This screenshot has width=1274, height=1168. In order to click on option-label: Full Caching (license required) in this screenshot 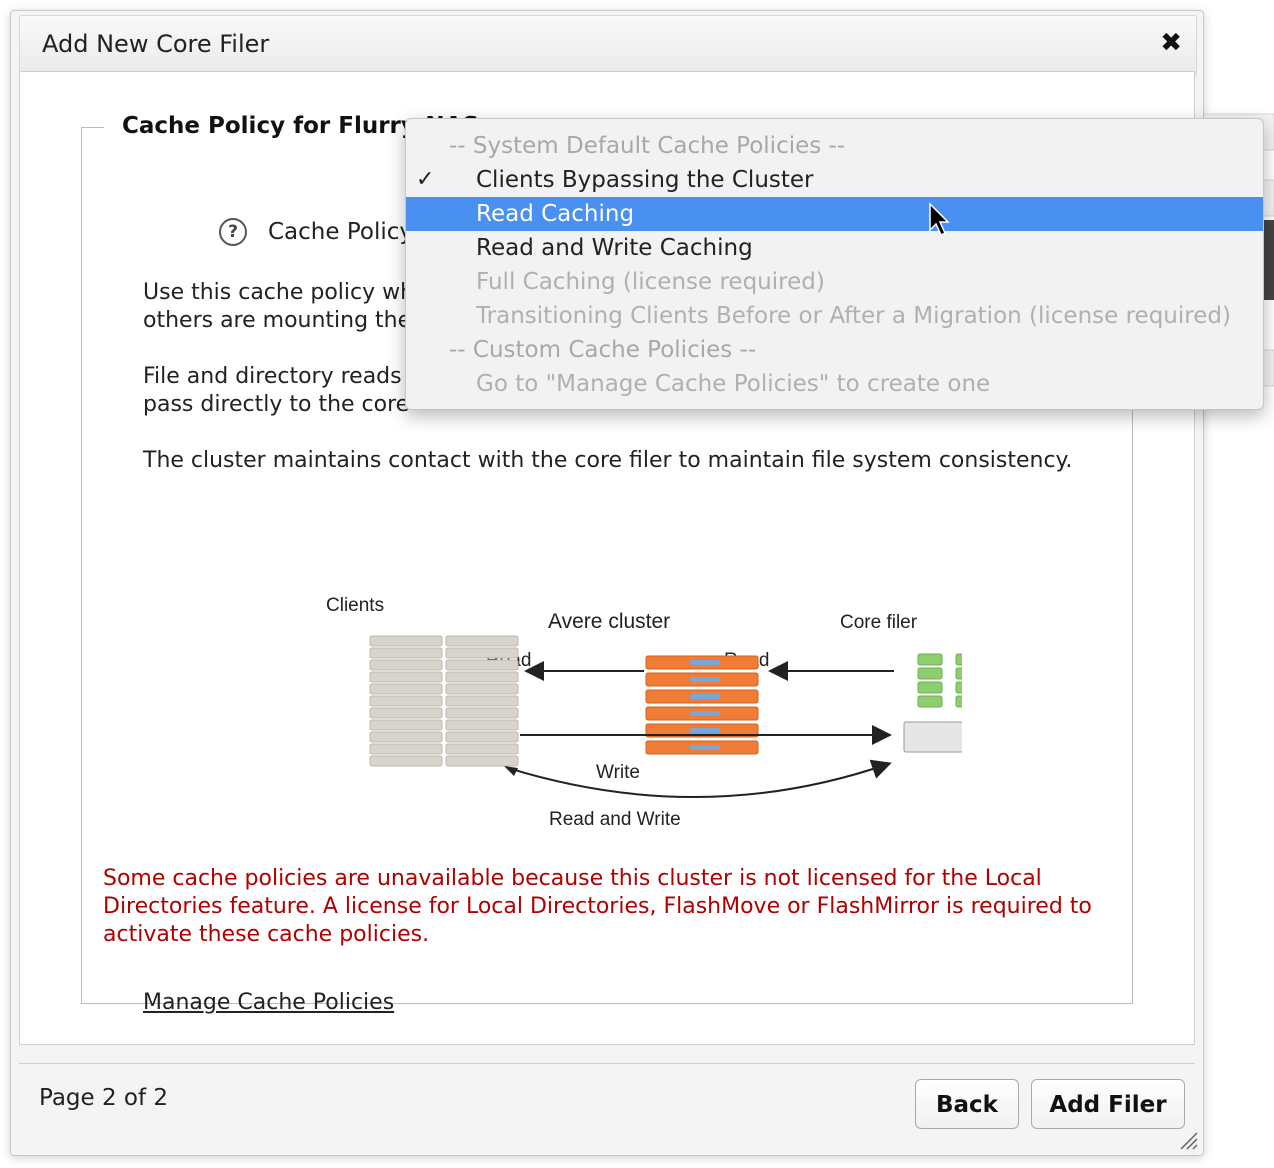, I will do `click(650, 282)`.